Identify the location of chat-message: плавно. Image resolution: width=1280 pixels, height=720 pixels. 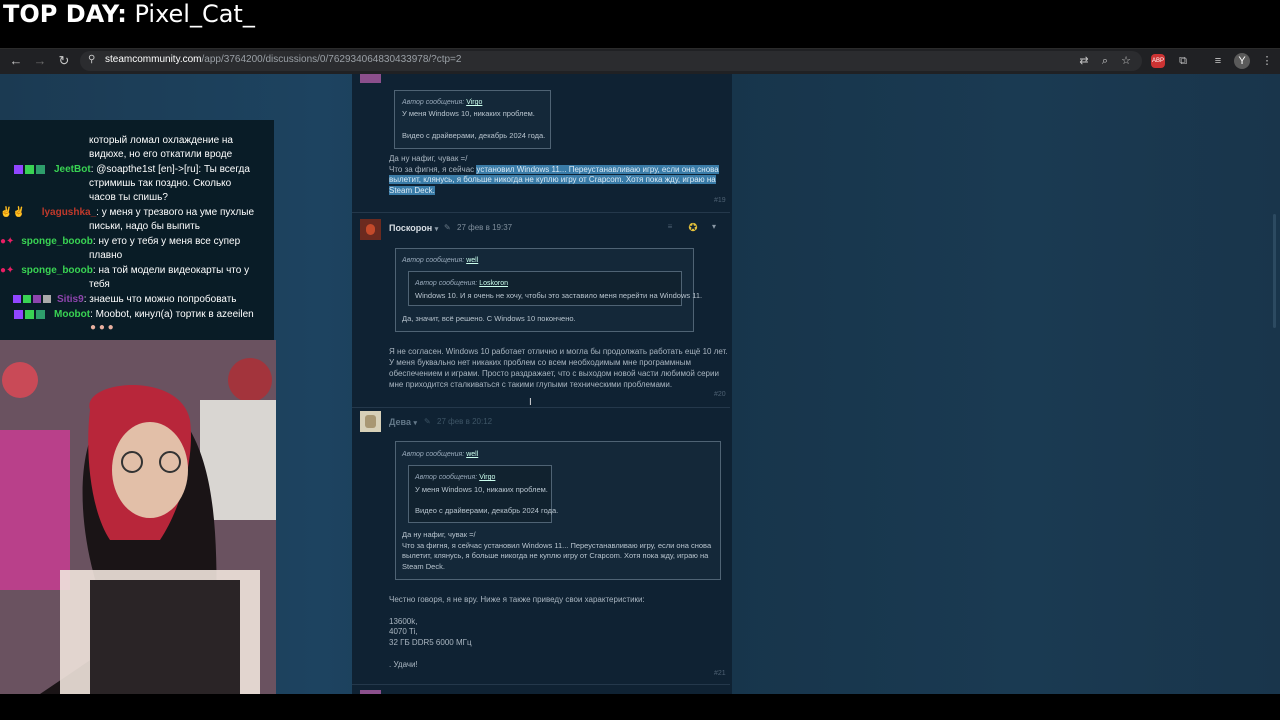
(106, 255).